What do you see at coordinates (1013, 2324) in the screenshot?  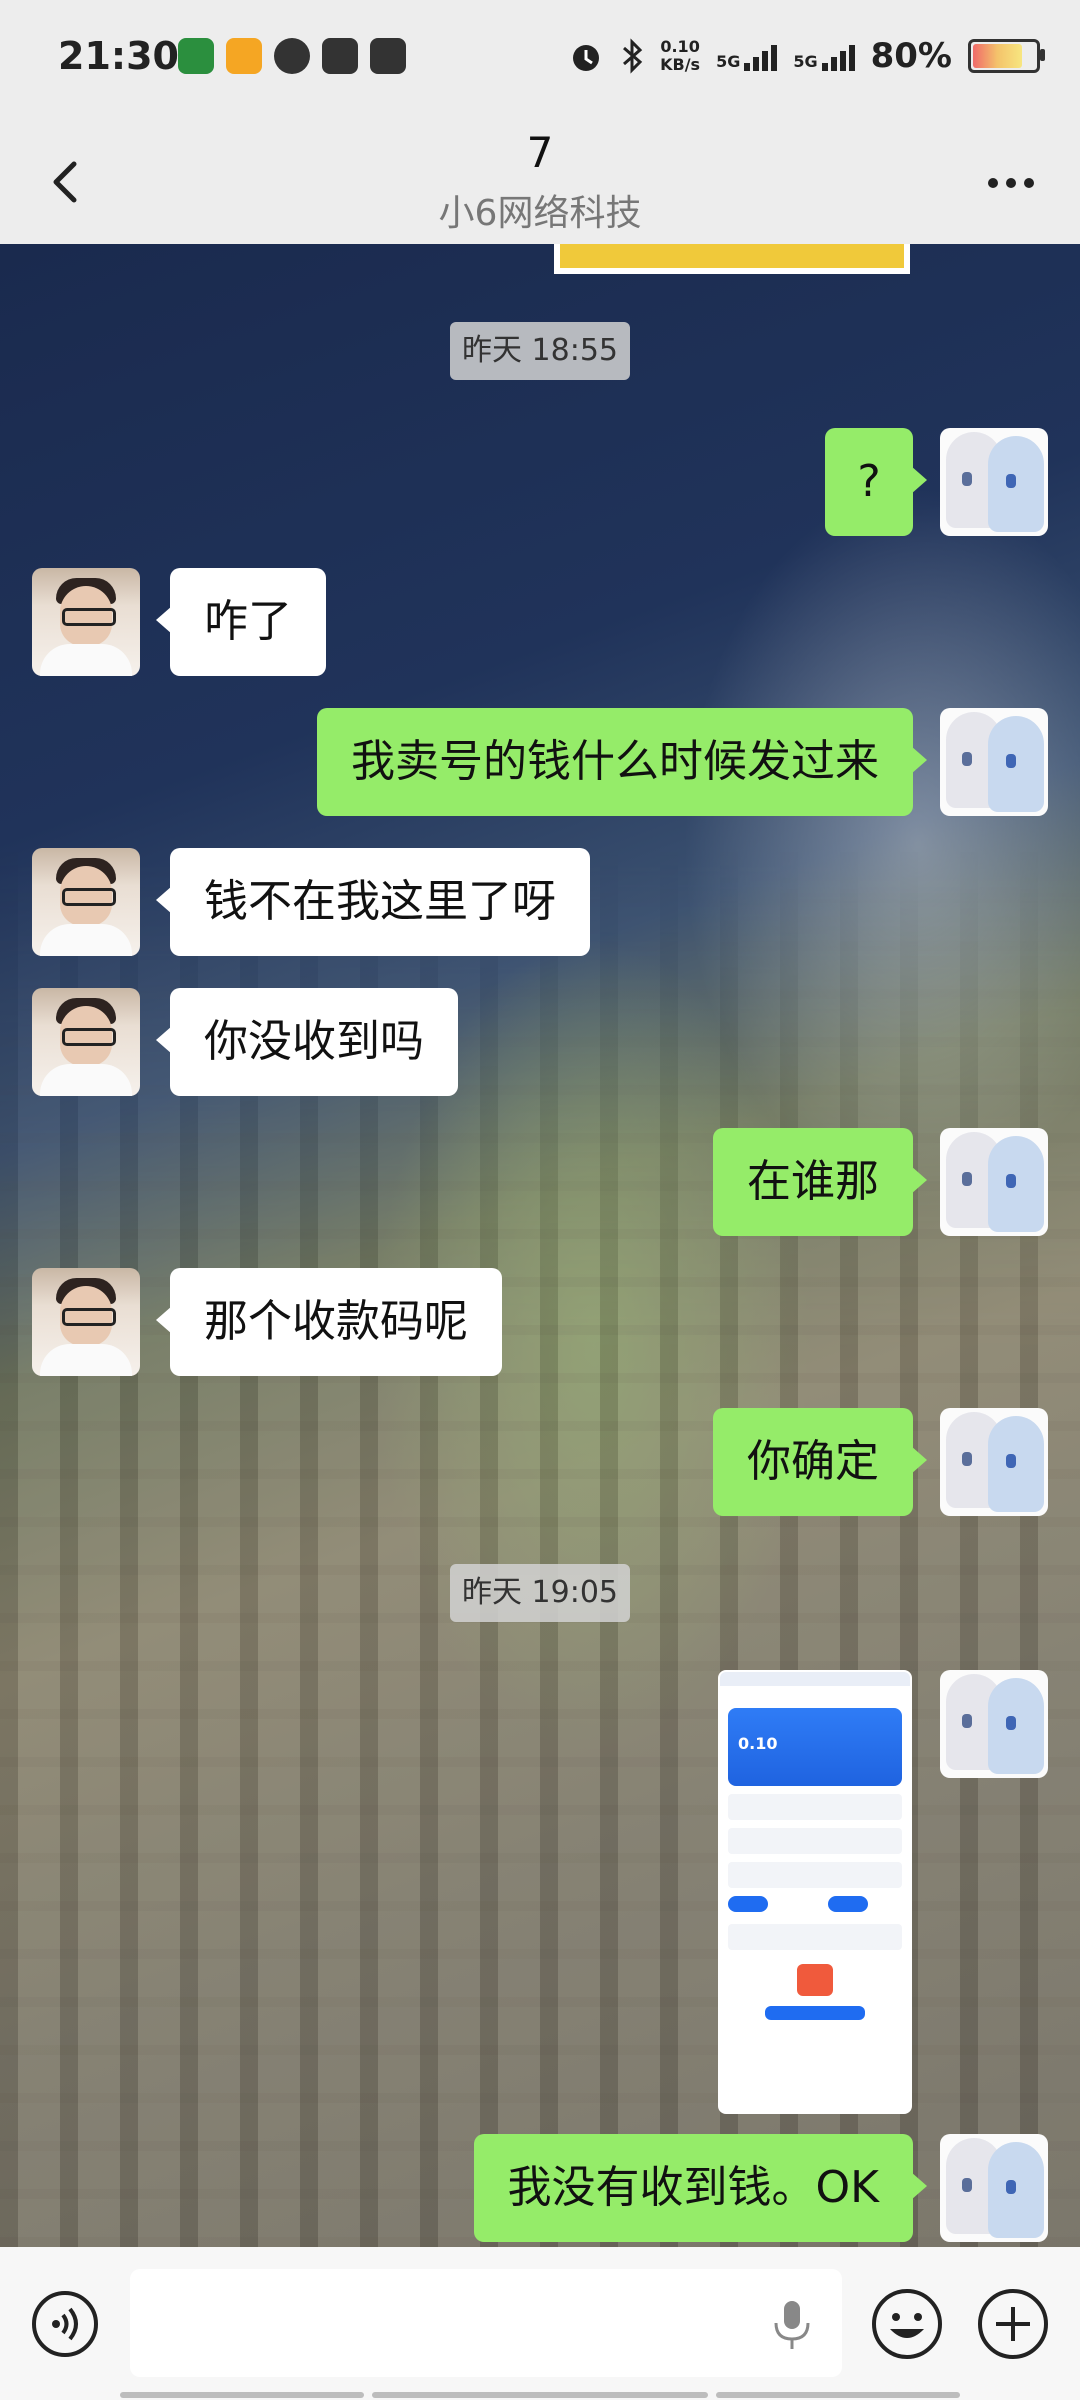 I see `plus-icon` at bounding box center [1013, 2324].